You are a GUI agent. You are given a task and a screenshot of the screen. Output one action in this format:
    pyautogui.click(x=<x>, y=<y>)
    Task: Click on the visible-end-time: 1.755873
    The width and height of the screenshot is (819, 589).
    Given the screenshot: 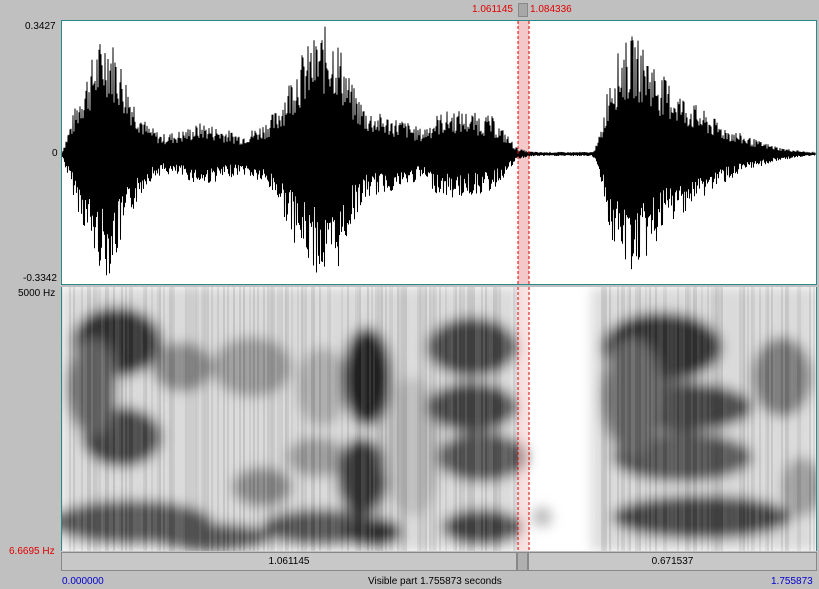 What is the action you would take?
    pyautogui.click(x=792, y=582)
    